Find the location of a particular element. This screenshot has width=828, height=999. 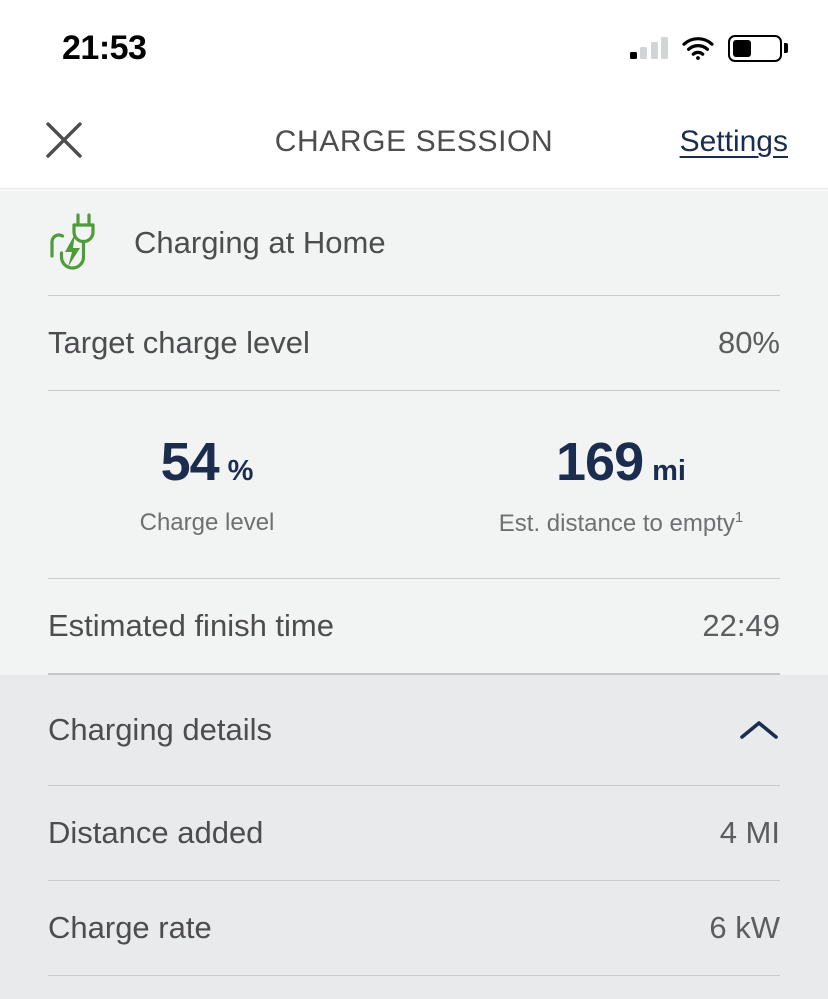

detail-value: 6 kW is located at coordinates (744, 927).